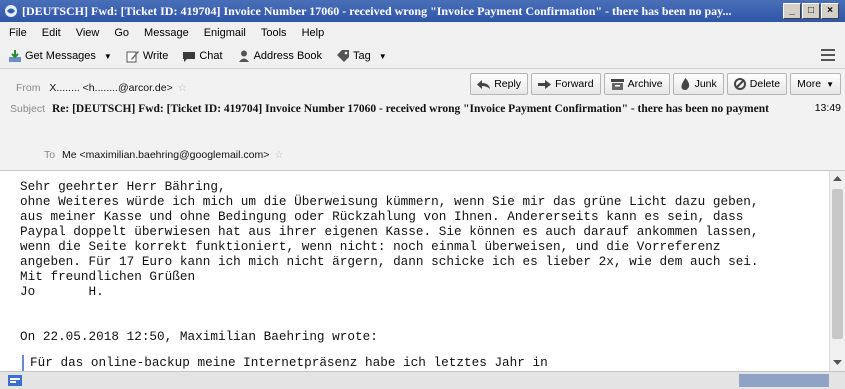 This screenshot has width=845, height=389. What do you see at coordinates (574, 84) in the screenshot?
I see `forward-label: Forward` at bounding box center [574, 84].